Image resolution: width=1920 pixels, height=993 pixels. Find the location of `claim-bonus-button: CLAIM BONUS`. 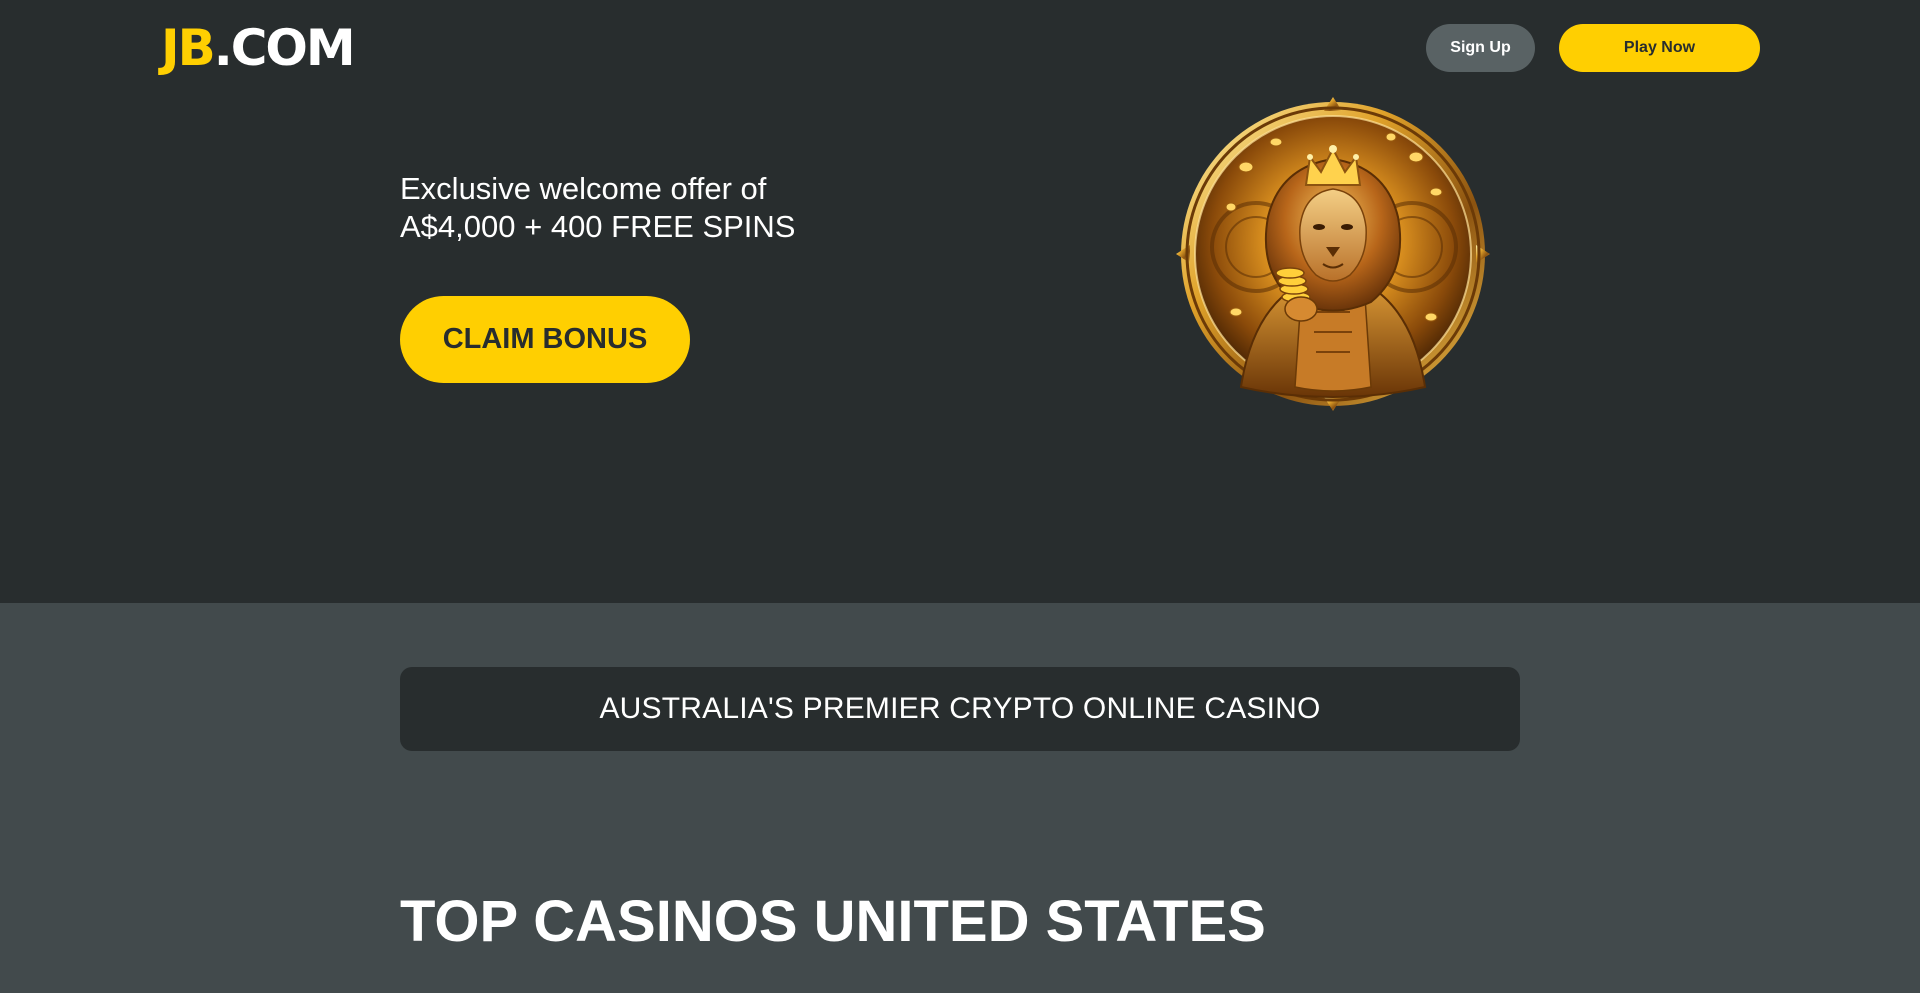

claim-bonus-button: CLAIM BONUS is located at coordinates (545, 339).